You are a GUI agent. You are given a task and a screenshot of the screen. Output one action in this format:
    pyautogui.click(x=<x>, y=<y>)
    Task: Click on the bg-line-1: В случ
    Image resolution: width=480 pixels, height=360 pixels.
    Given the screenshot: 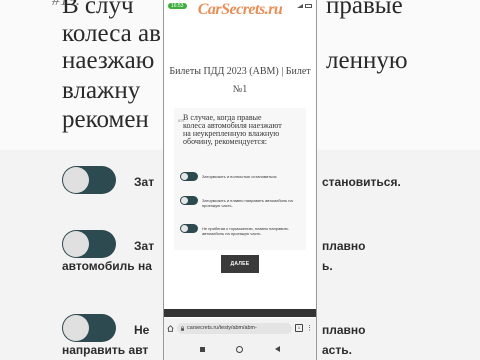 What is the action you would take?
    pyautogui.click(x=98, y=9)
    